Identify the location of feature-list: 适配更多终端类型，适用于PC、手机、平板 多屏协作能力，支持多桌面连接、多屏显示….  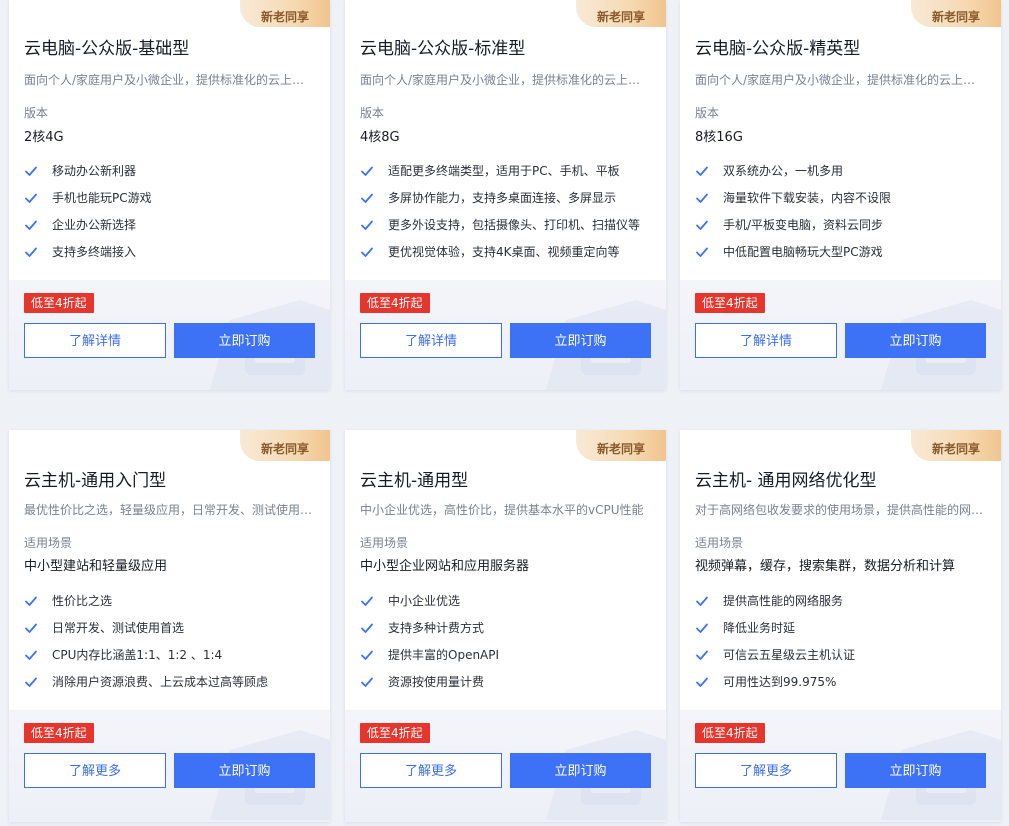
(500, 216).